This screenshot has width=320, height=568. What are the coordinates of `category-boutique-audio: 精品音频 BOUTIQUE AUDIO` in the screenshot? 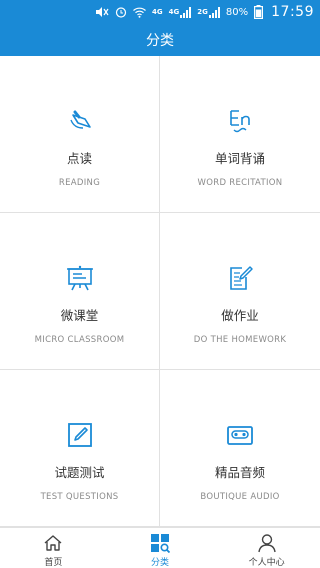 It's located at (240, 448).